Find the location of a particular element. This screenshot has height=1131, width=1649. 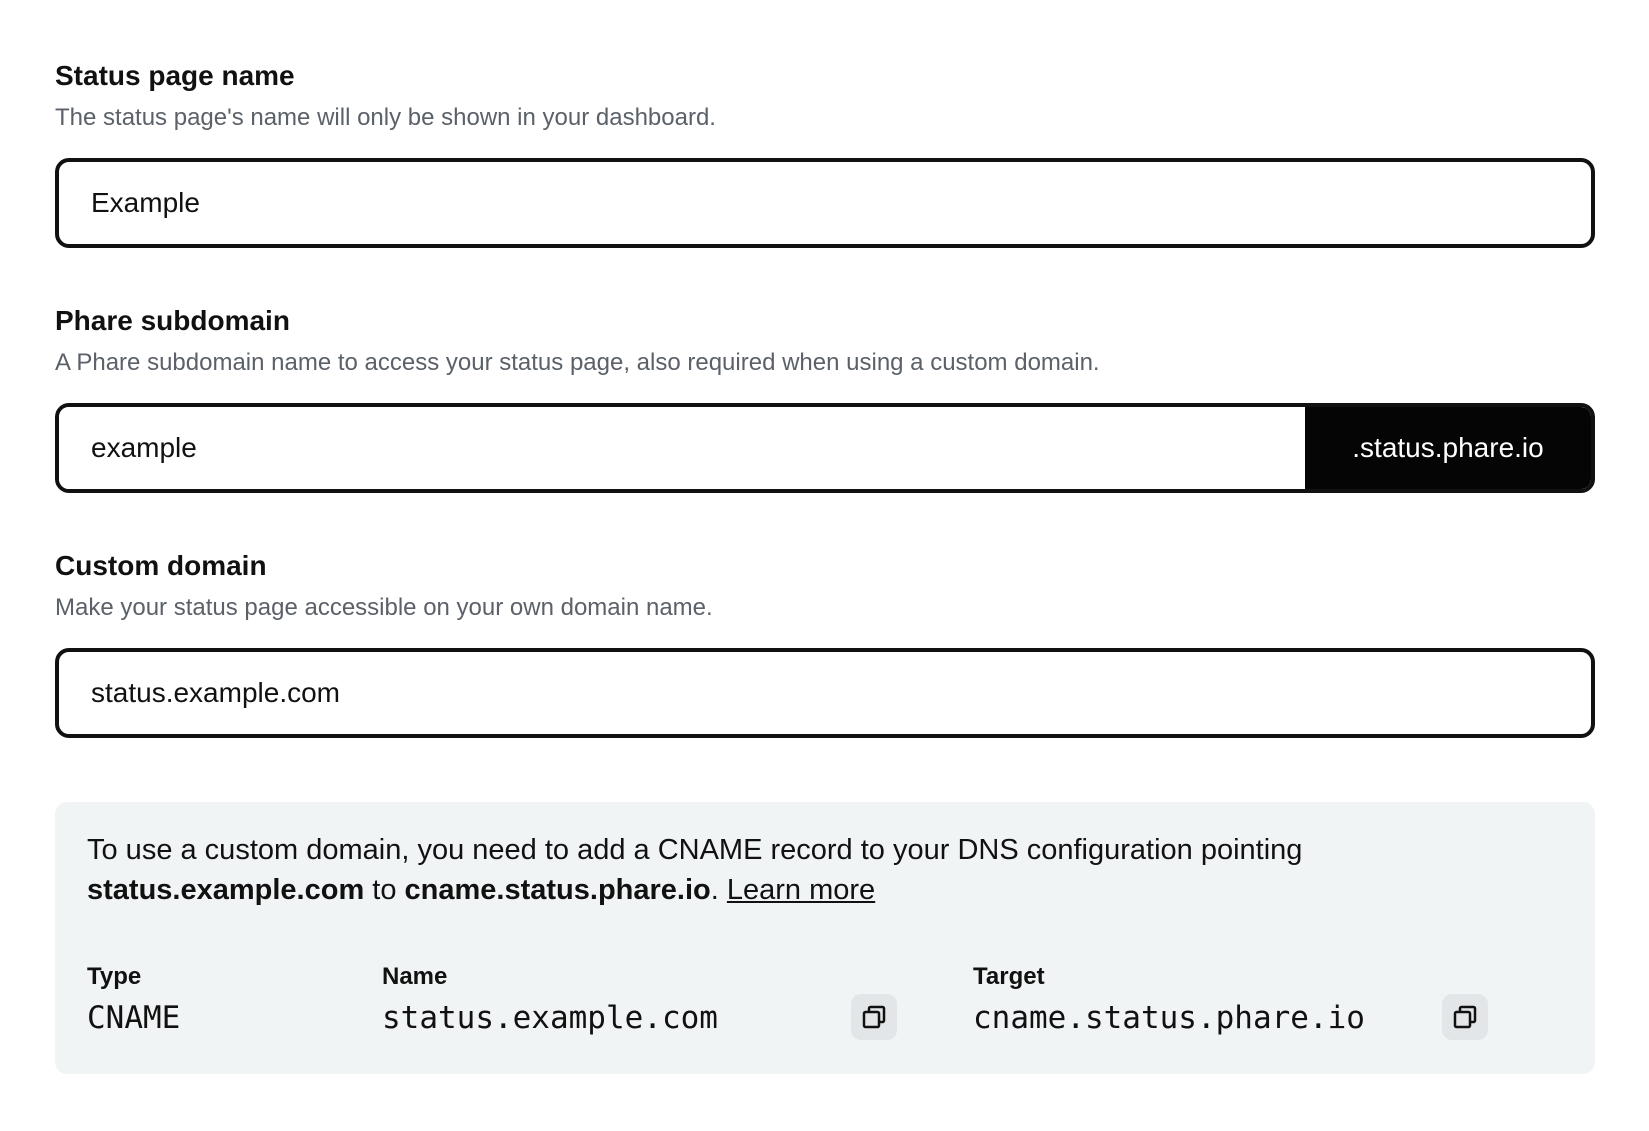

subdomain-value: example is located at coordinates (144, 447).